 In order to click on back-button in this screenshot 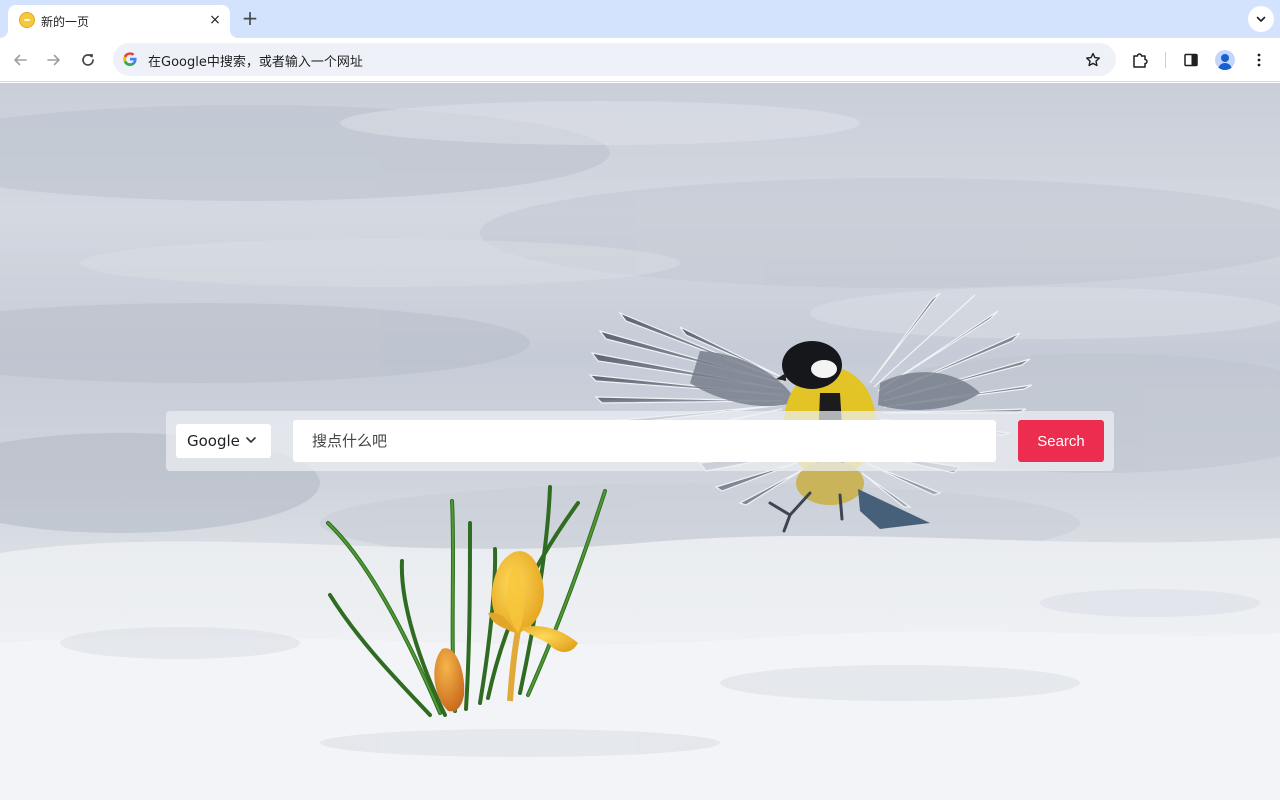, I will do `click(20, 60)`.